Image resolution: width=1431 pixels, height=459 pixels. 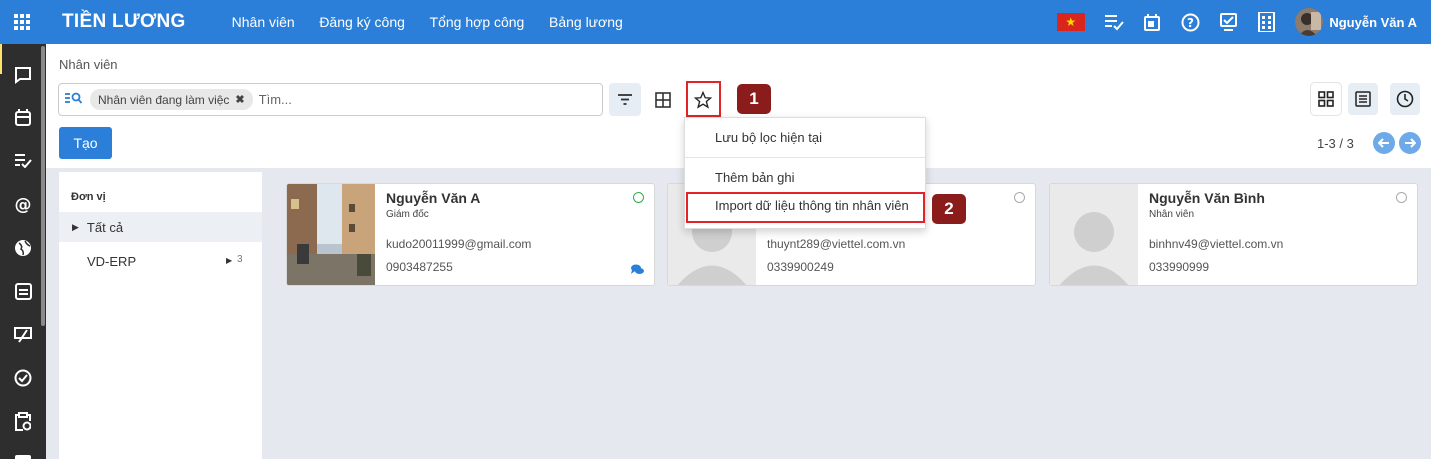 What do you see at coordinates (105, 227) in the screenshot?
I see `department-all-label: Tất cả` at bounding box center [105, 227].